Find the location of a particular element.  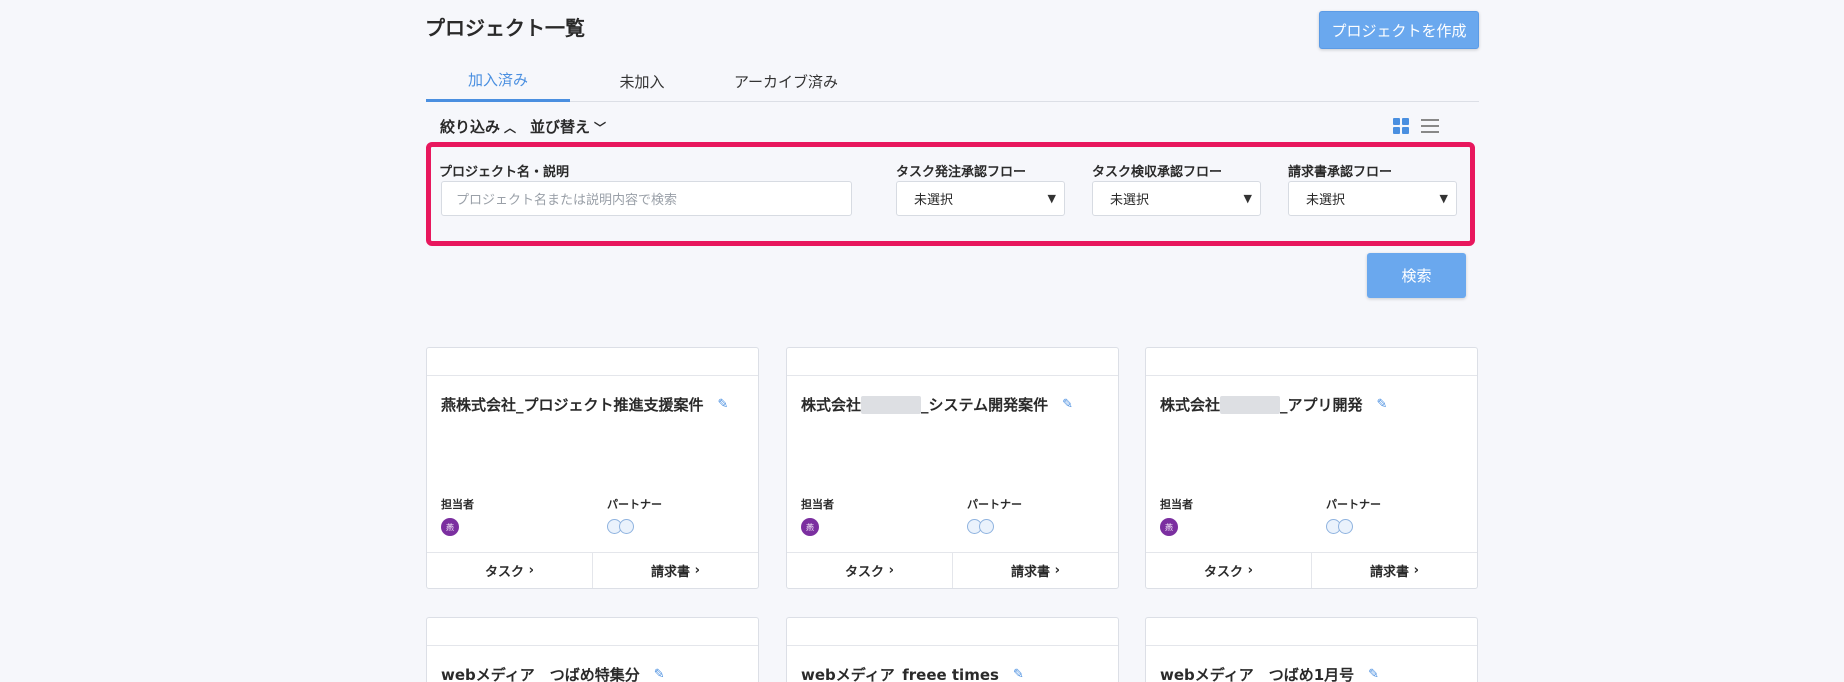

name-field-label: プロジェクト名・説明 is located at coordinates (504, 172).